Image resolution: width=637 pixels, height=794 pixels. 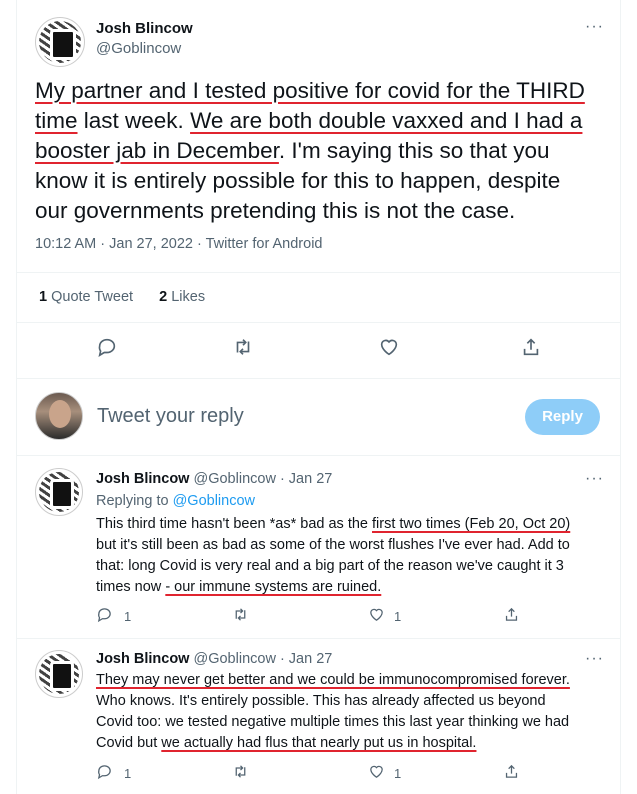 I want to click on reply-input: Tweet your reply, so click(x=170, y=416).